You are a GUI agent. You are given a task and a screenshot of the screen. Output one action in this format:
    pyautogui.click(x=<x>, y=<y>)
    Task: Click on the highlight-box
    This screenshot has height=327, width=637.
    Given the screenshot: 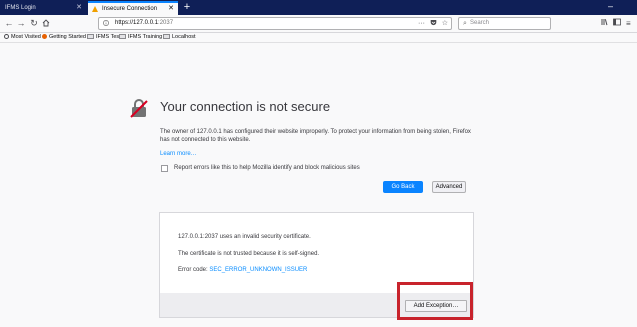 What is the action you would take?
    pyautogui.click(x=435, y=301)
    